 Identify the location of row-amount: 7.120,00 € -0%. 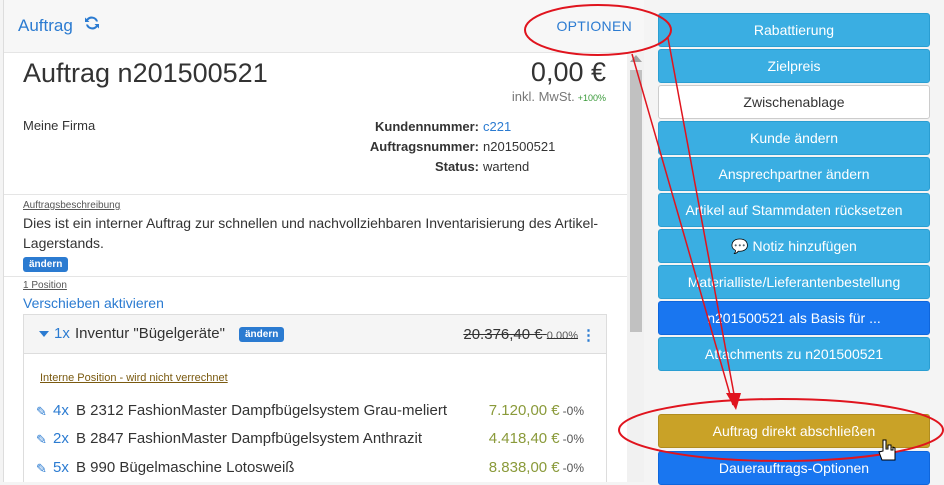
(536, 410).